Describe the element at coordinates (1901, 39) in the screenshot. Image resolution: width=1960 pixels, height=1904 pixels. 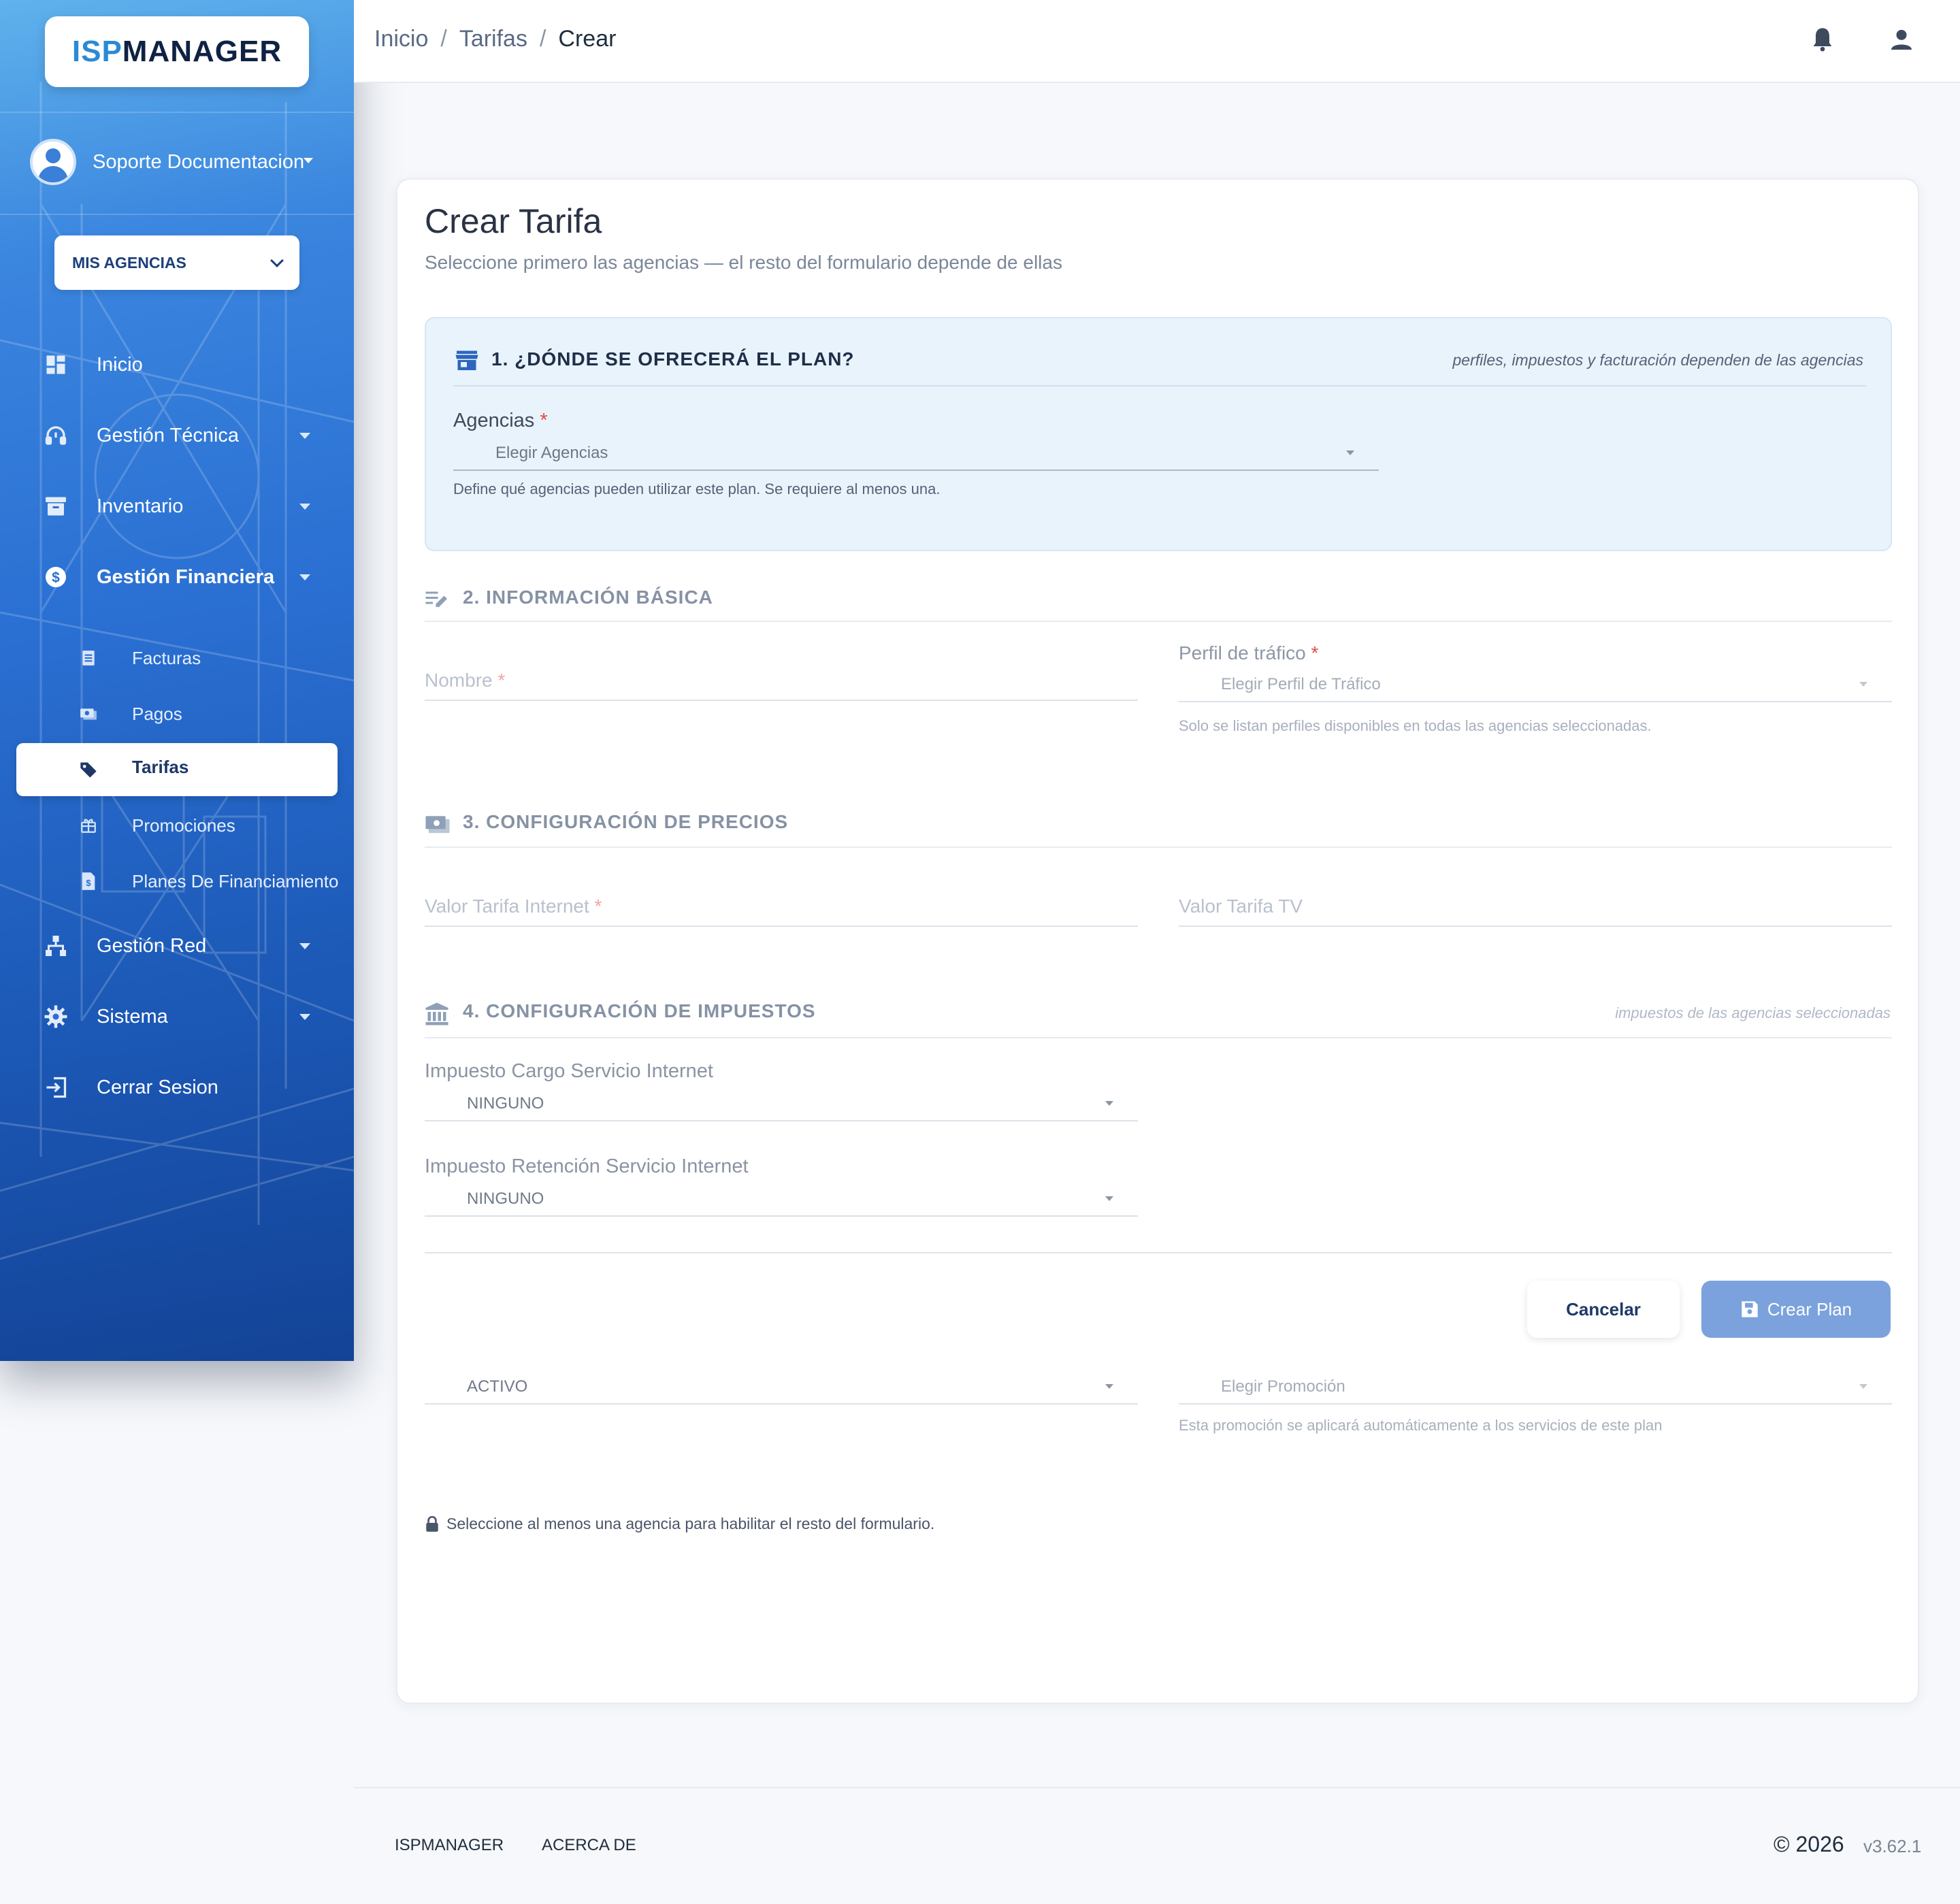
I see `user-icon` at that location.